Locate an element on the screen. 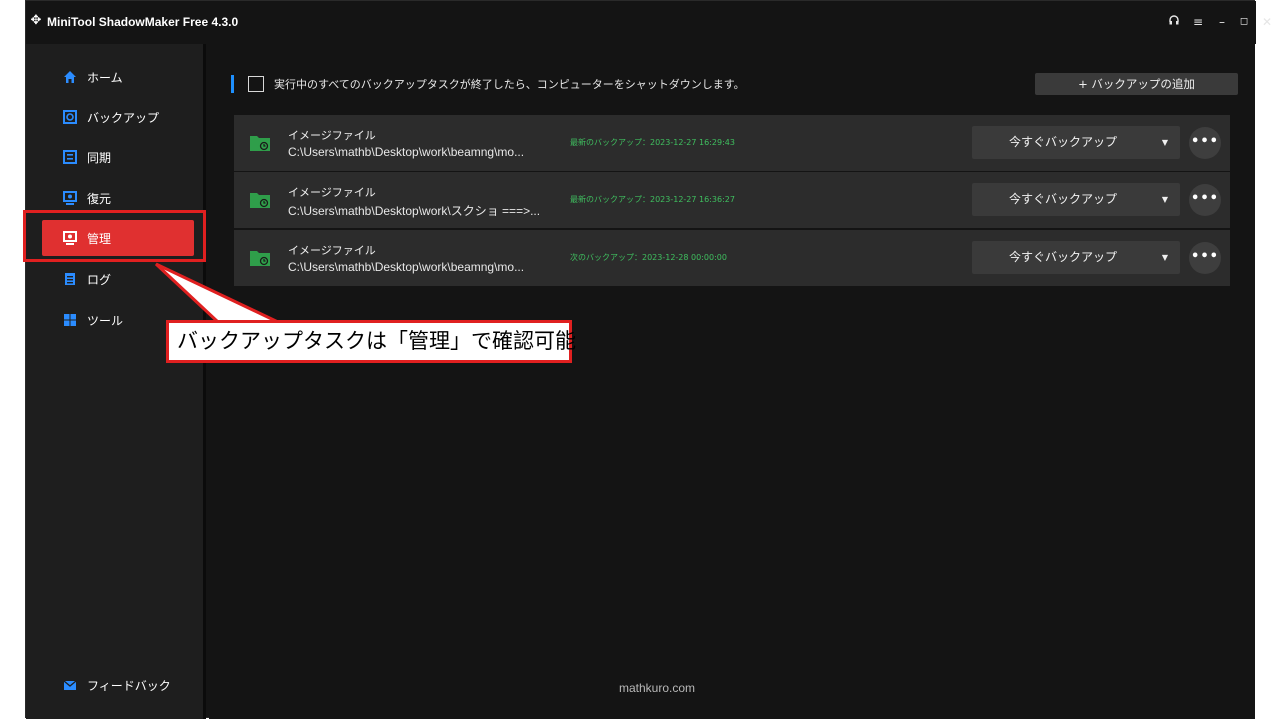 The width and height of the screenshot is (1280, 720). app-logo-icon: ✥ is located at coordinates (36, 20).